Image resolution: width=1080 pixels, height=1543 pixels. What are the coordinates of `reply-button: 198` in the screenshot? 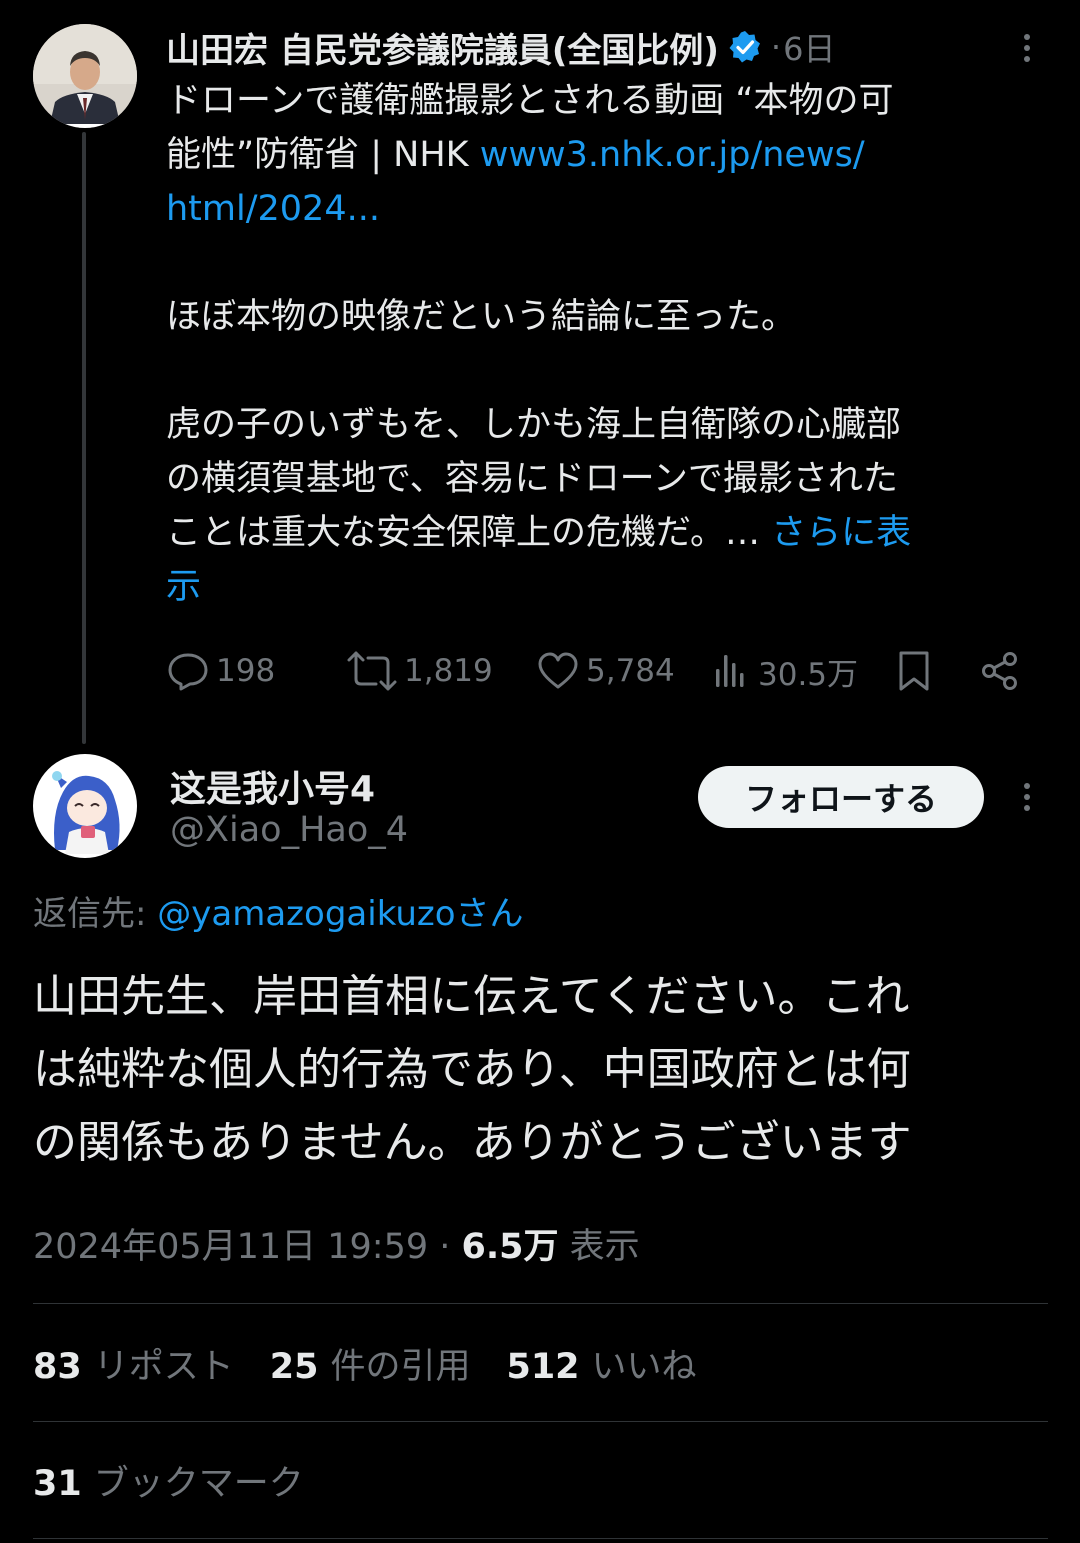 It's located at (220, 671).